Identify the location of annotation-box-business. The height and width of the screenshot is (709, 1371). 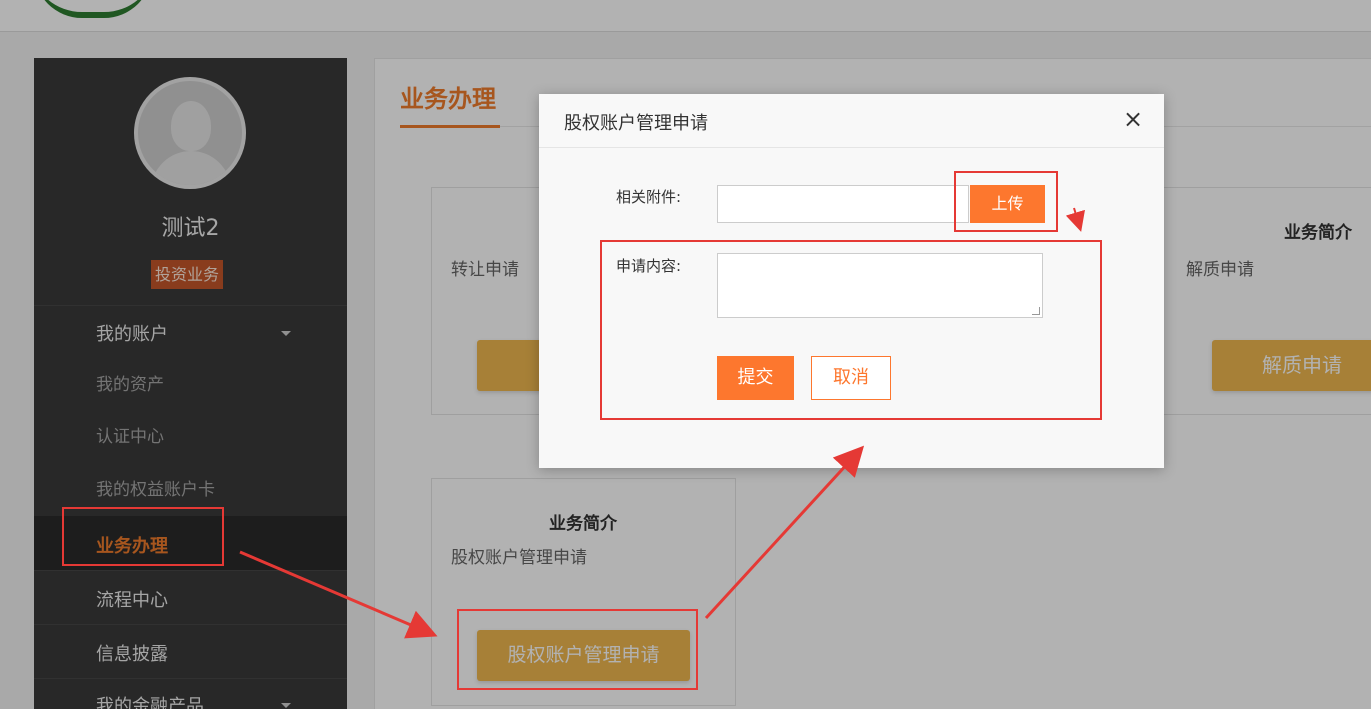
(143, 536).